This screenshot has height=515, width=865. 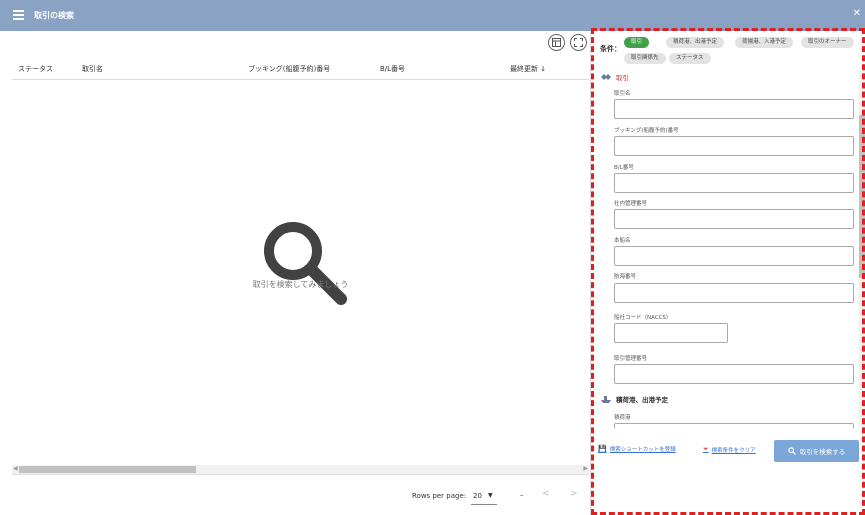 What do you see at coordinates (556, 42) in the screenshot?
I see `column-settings-icon` at bounding box center [556, 42].